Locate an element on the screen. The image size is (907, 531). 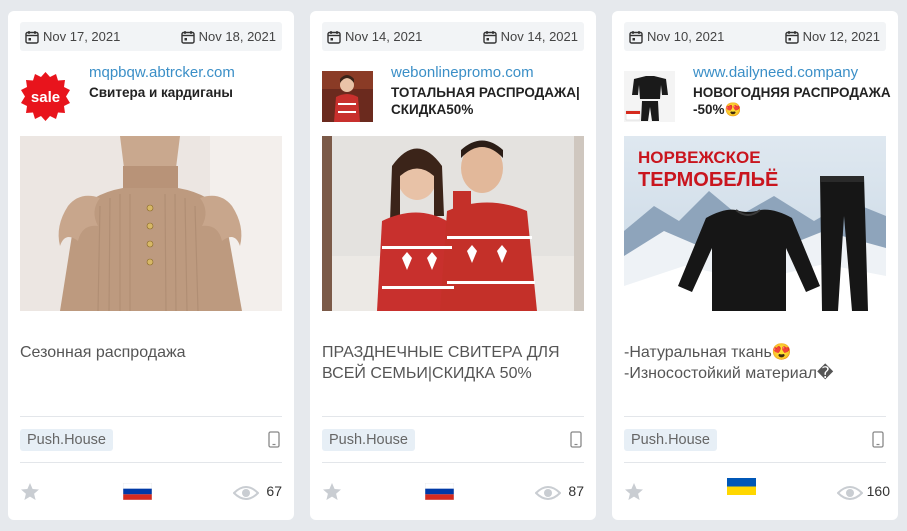
ad-description: Сезонная распродажа is located at coordinates (103, 352).